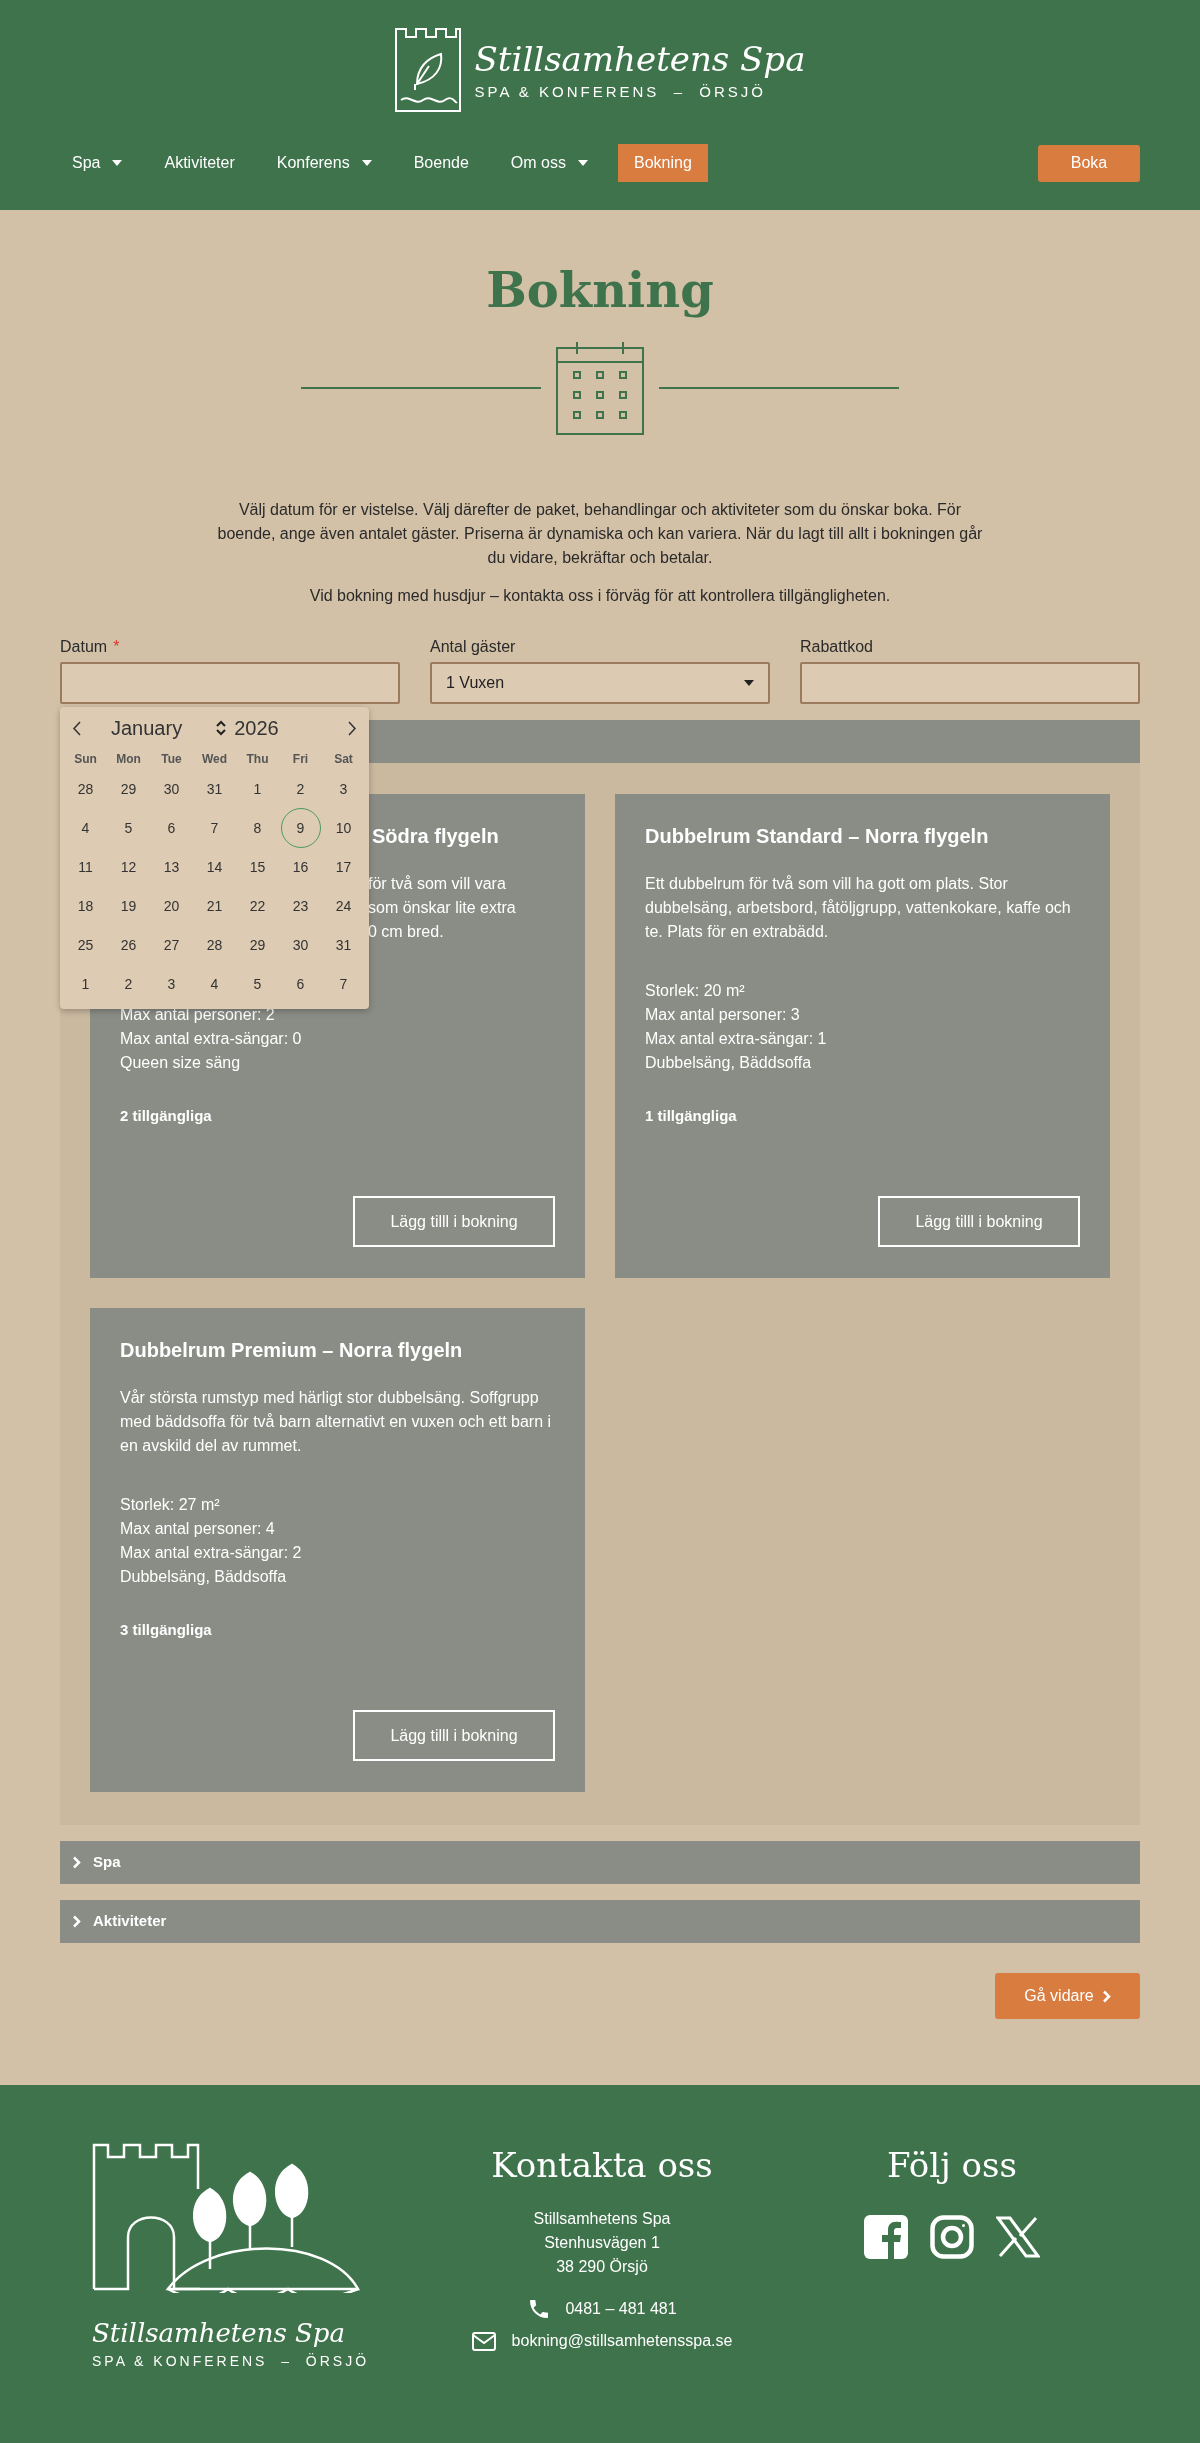 The width and height of the screenshot is (1200, 2443). I want to click on calendar-day: 18, so click(85, 906).